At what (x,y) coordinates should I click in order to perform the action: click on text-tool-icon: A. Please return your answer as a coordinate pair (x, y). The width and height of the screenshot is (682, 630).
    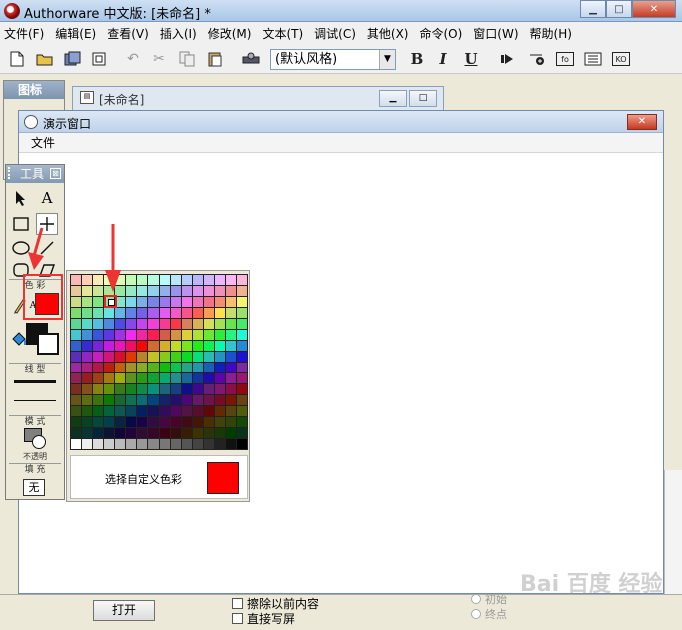
    Looking at the image, I should click on (47, 198).